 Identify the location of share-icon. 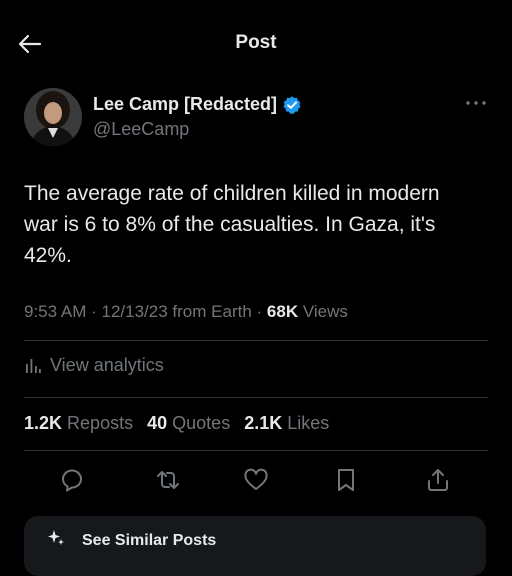
(438, 480).